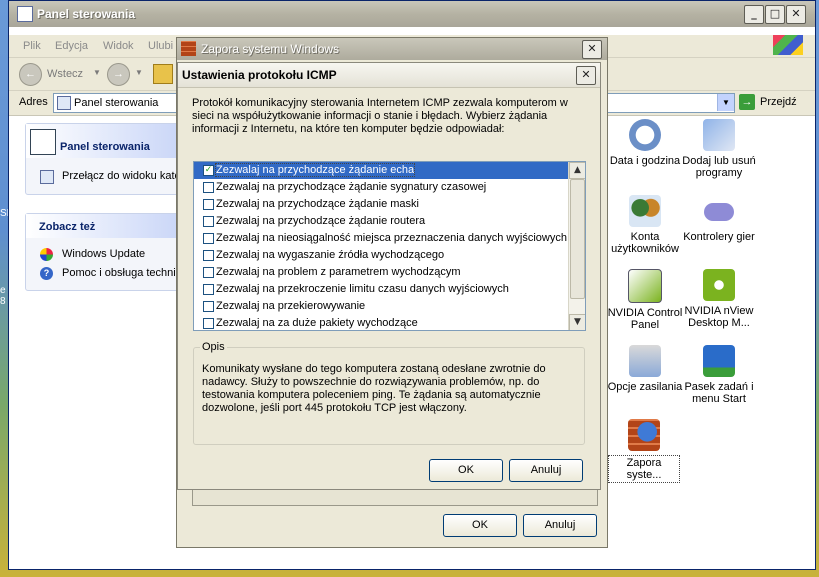  I want to click on icmp-option-label: Zezwalaj na za duże pakiety wychodzące, so click(317, 323).